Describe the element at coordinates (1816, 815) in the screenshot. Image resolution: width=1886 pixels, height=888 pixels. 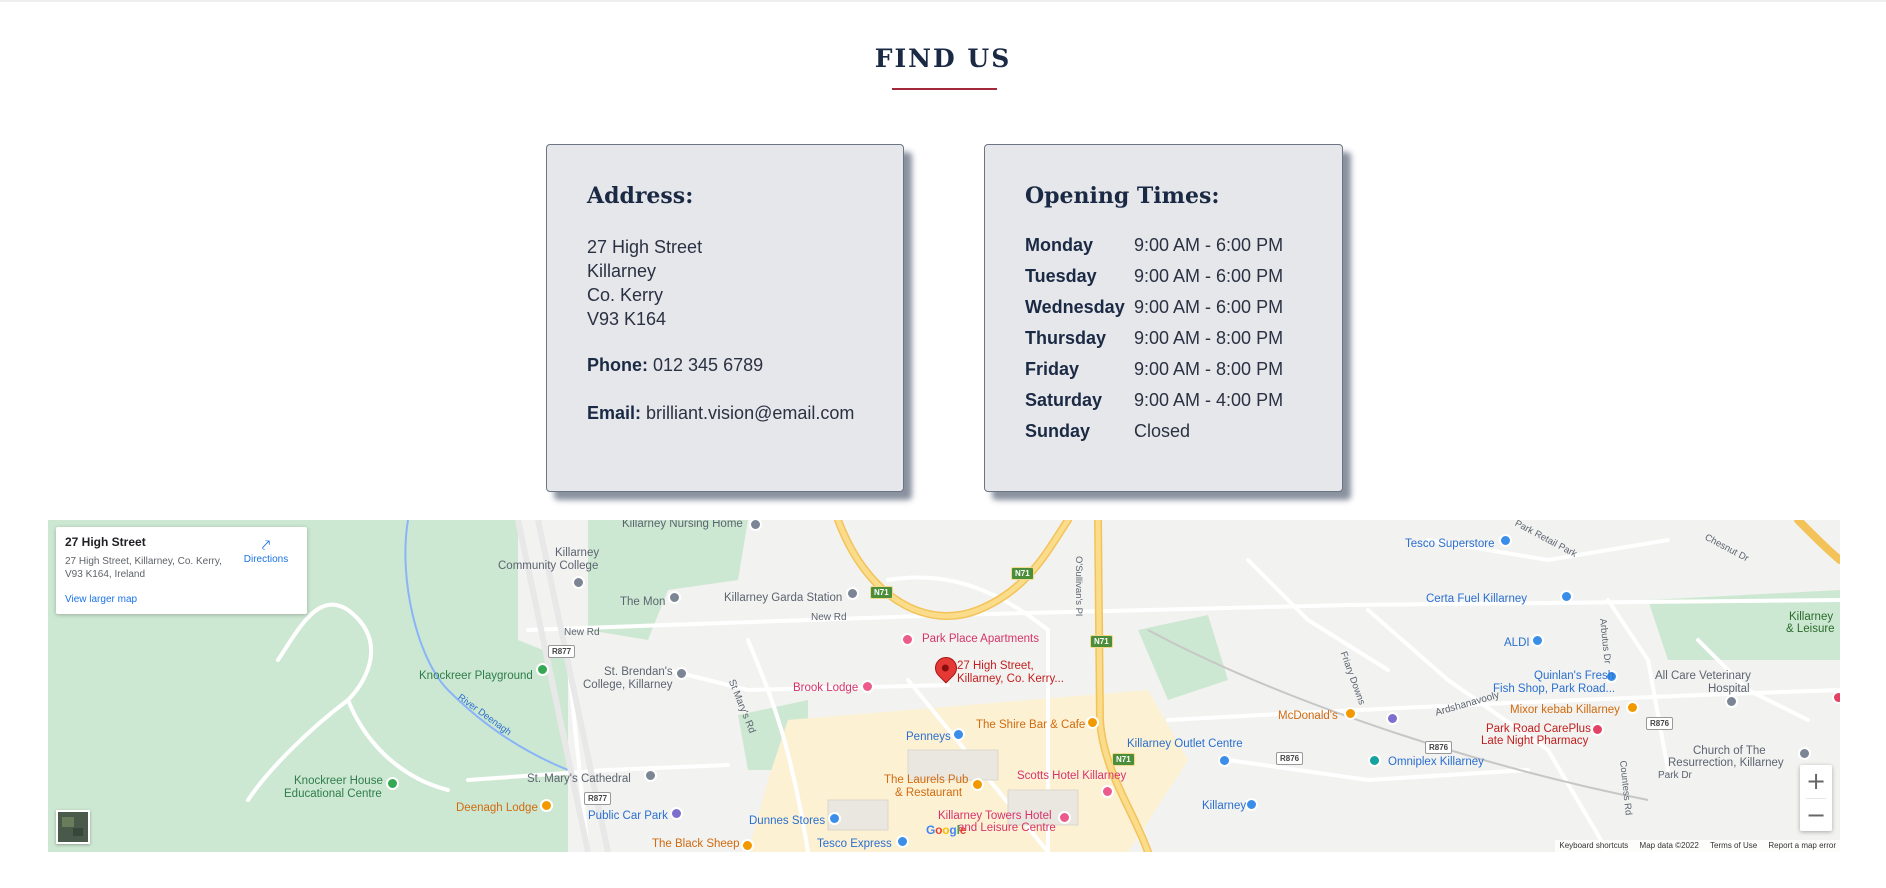
I see `zoom-out-button: −` at that location.